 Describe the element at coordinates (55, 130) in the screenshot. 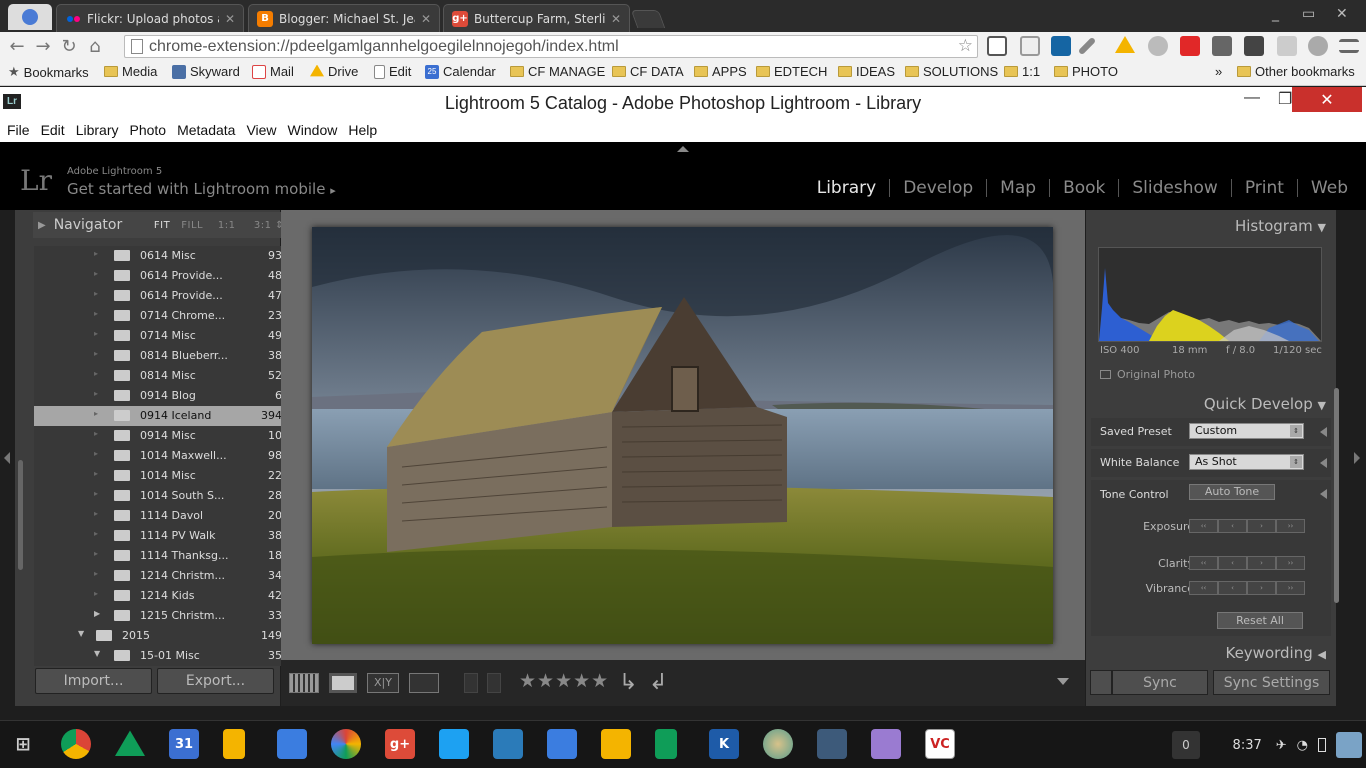

I see `menu-edit: Edit` at that location.